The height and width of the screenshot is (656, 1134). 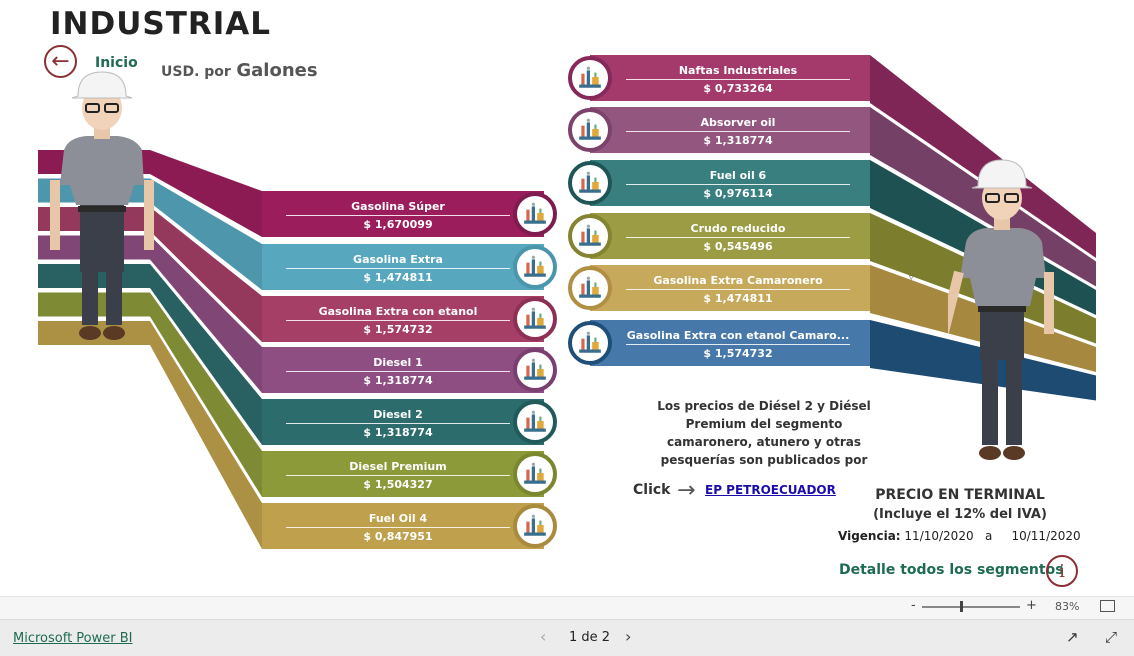 I want to click on product-price: $ 1,504327, so click(x=398, y=484).